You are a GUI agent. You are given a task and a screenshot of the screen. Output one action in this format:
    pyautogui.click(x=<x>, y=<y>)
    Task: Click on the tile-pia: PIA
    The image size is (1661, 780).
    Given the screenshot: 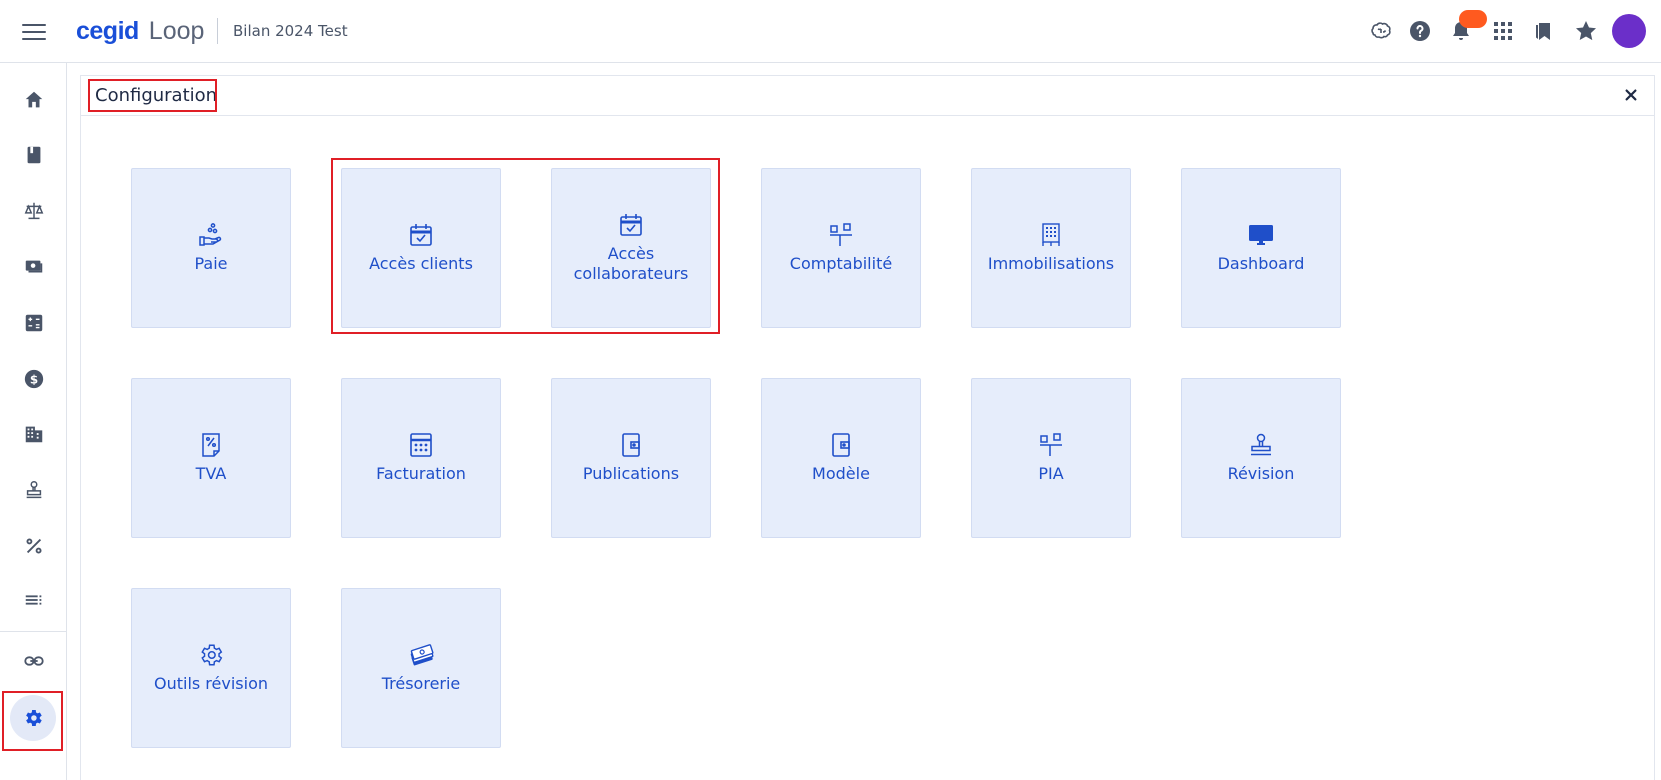 What is the action you would take?
    pyautogui.click(x=1051, y=458)
    